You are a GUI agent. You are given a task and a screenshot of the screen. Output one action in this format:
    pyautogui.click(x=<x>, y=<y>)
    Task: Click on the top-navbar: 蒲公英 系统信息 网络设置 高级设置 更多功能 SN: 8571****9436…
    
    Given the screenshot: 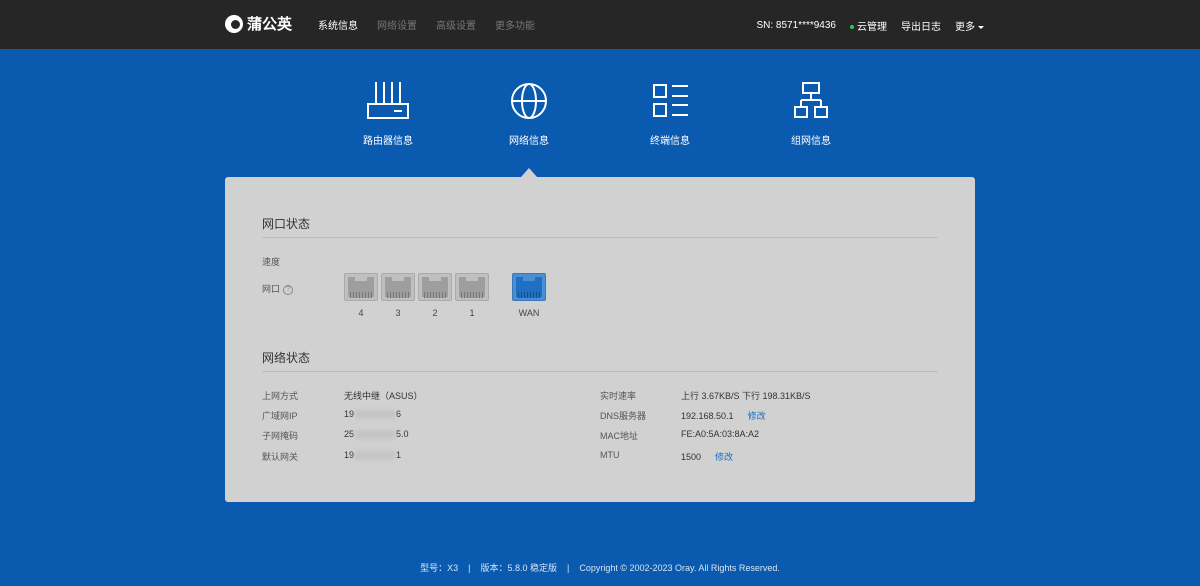 What is the action you would take?
    pyautogui.click(x=600, y=24)
    